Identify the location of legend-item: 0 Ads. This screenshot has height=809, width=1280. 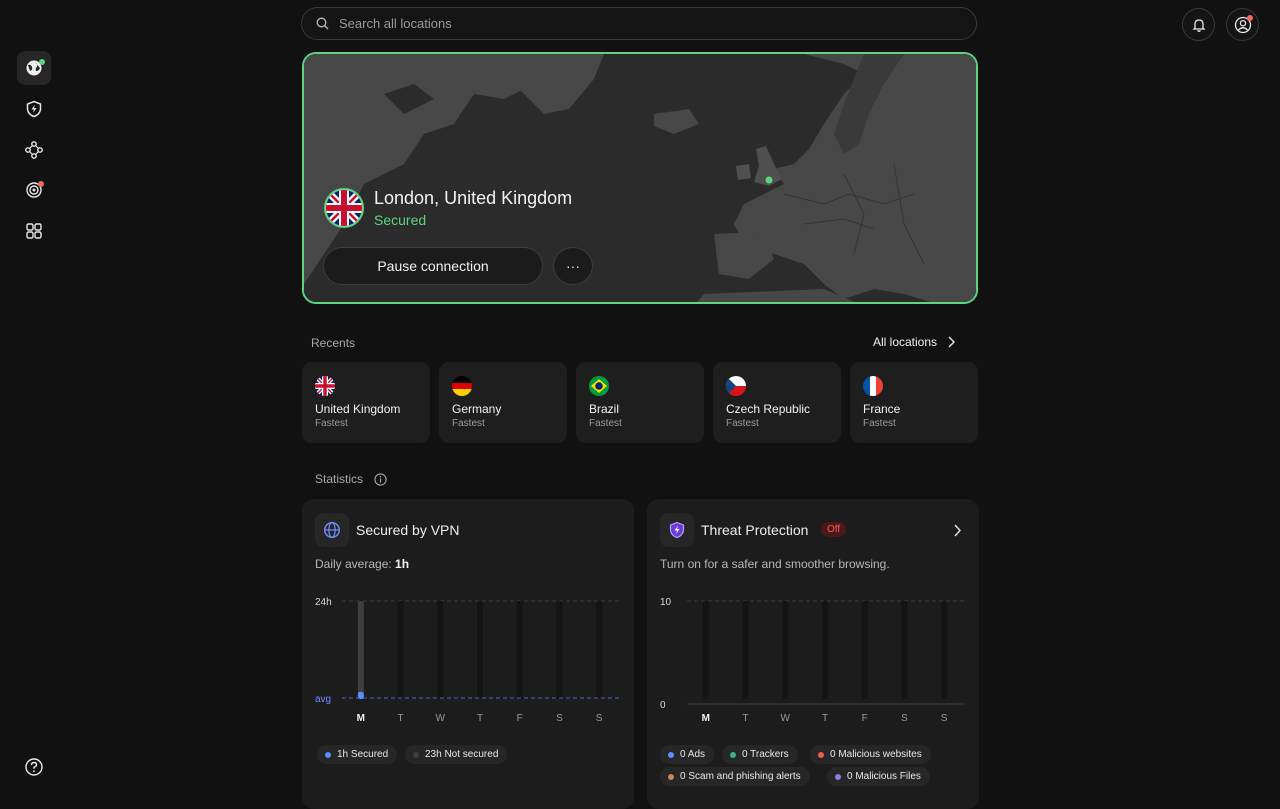
(687, 754).